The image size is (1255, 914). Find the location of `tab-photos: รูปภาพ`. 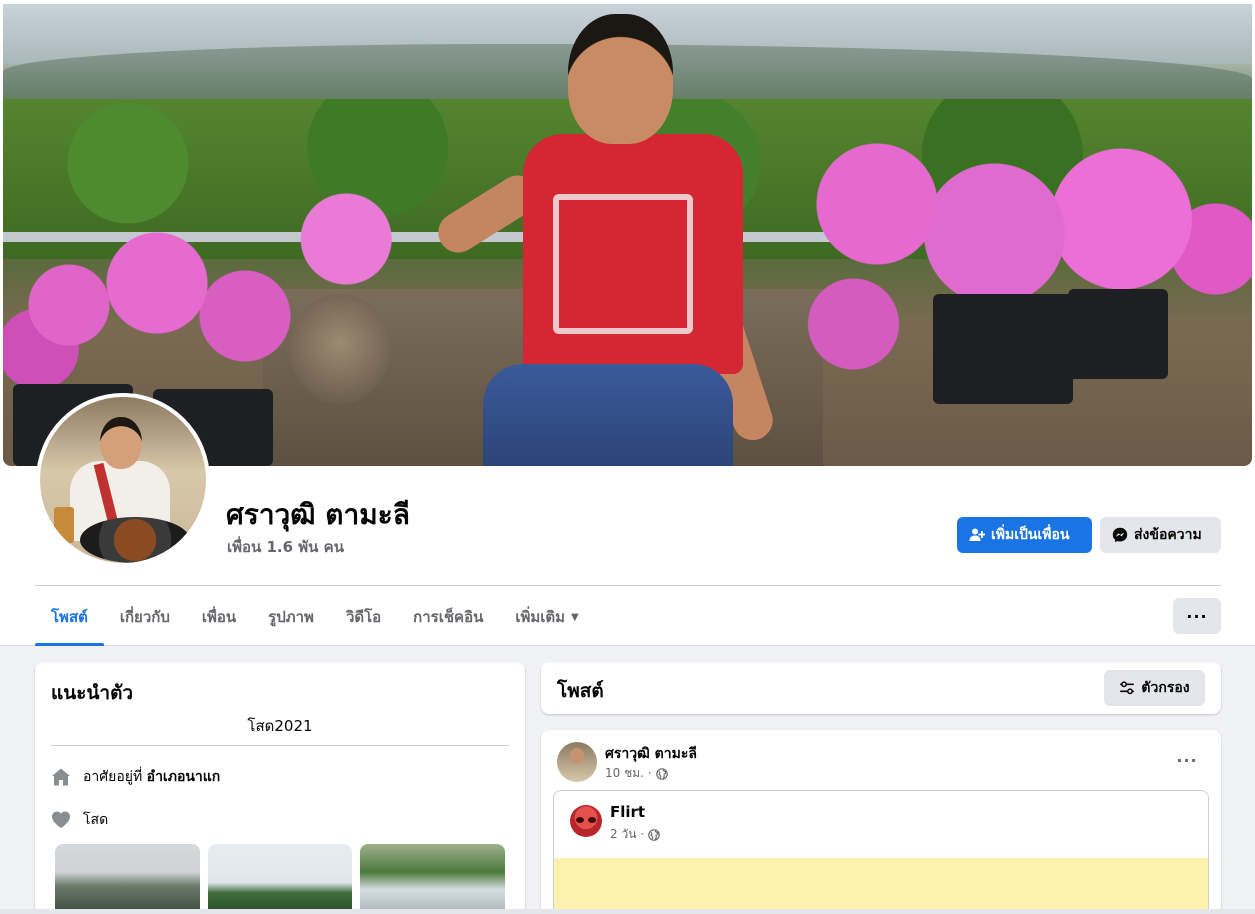

tab-photos: รูปภาพ is located at coordinates (291, 617).